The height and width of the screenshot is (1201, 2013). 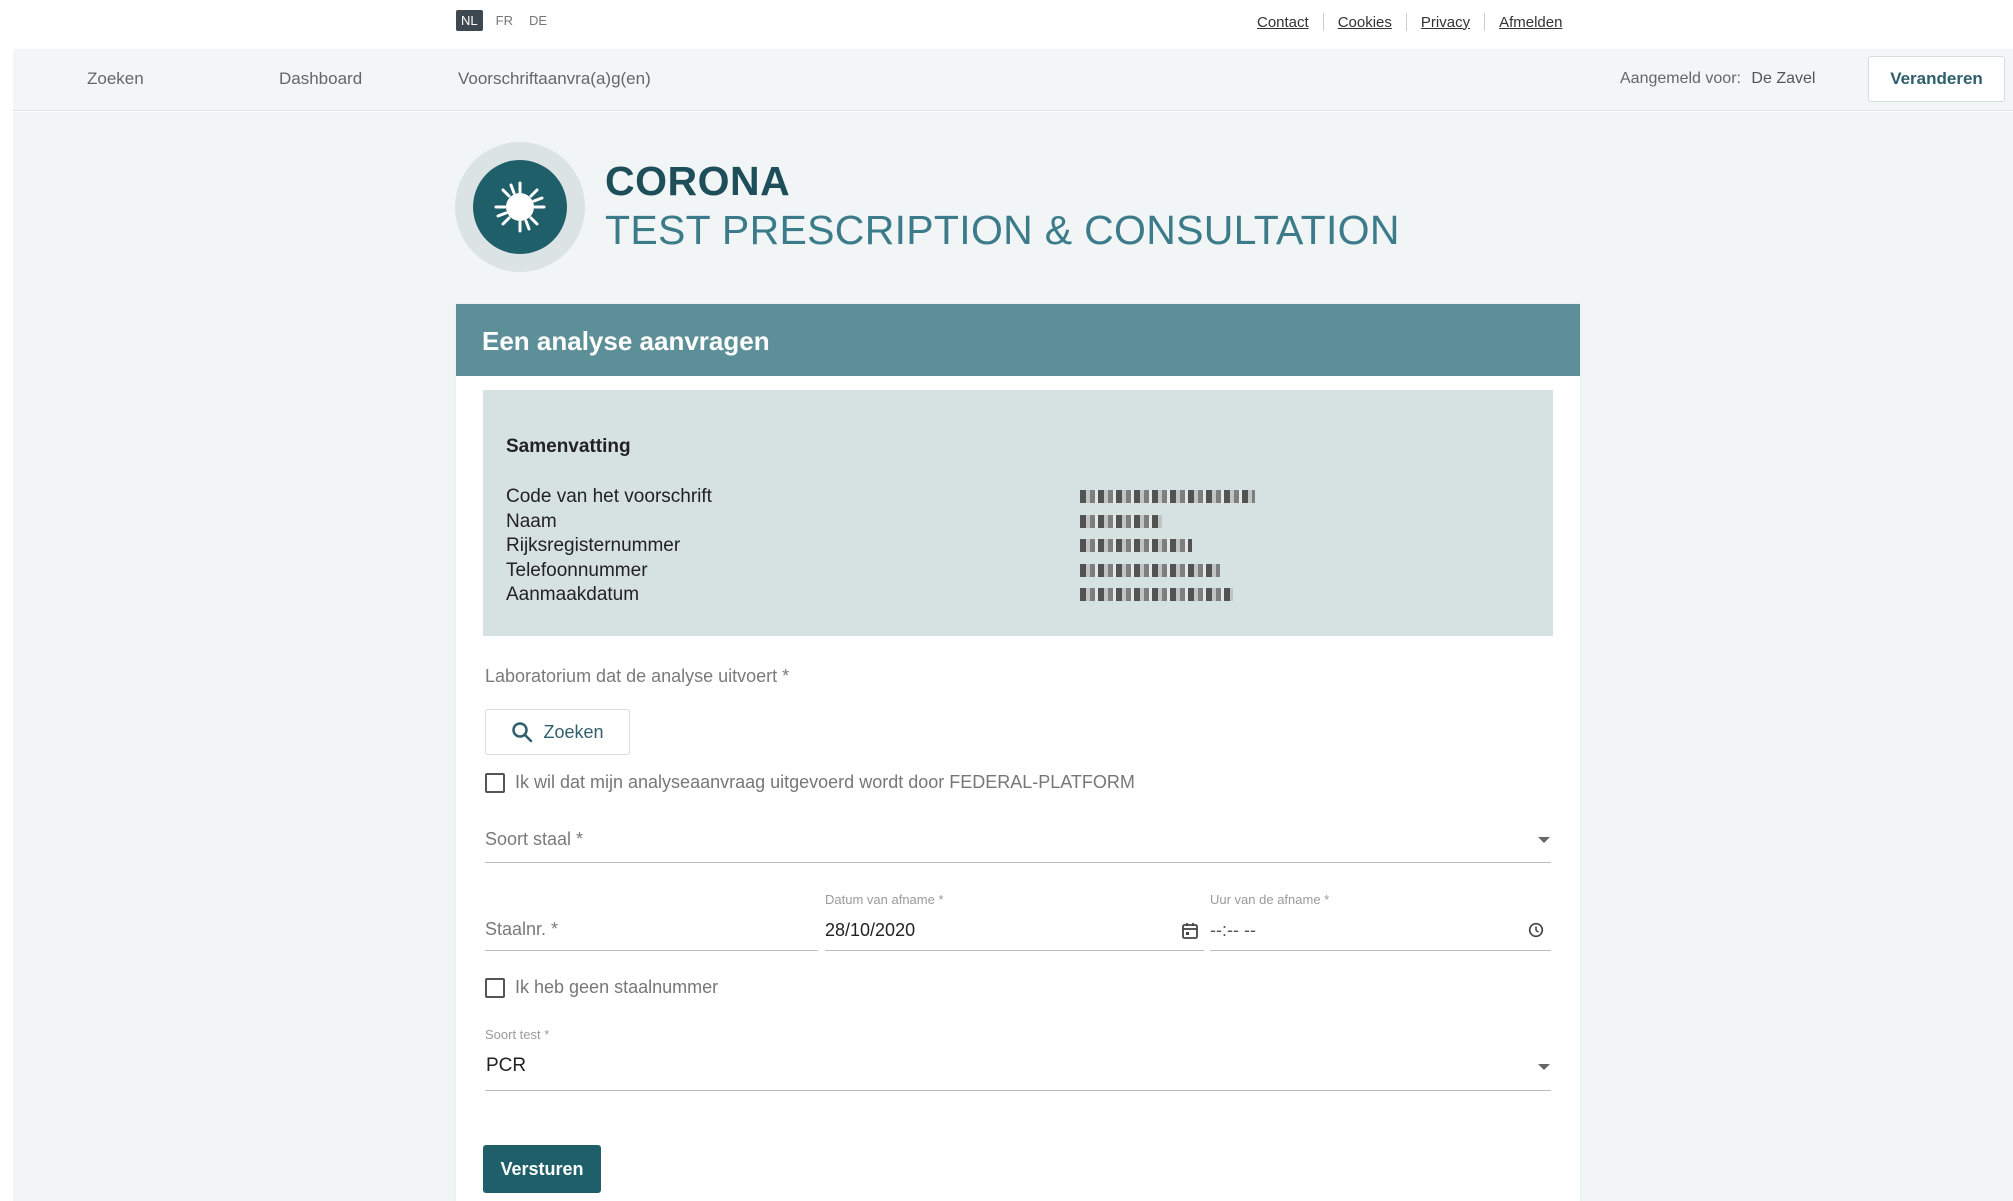 What do you see at coordinates (1380, 921) in the screenshot?
I see `sampling-time-field: Uur van de afname * --:-- --` at bounding box center [1380, 921].